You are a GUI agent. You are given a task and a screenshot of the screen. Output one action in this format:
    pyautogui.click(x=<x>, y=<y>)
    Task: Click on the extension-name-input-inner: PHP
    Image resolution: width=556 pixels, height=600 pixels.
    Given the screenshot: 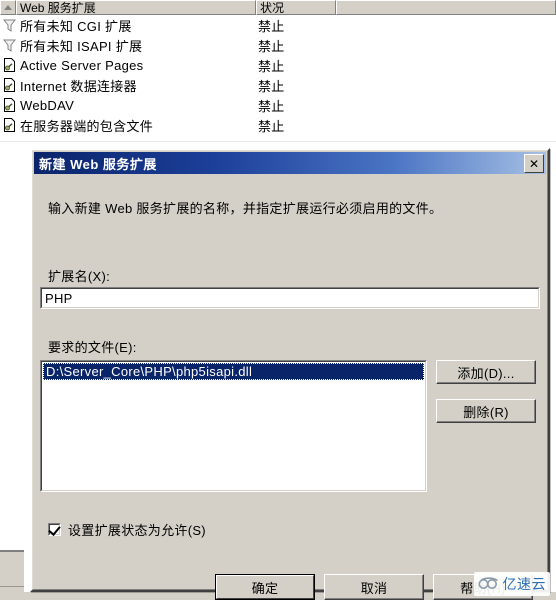 What is the action you would take?
    pyautogui.click(x=290, y=298)
    